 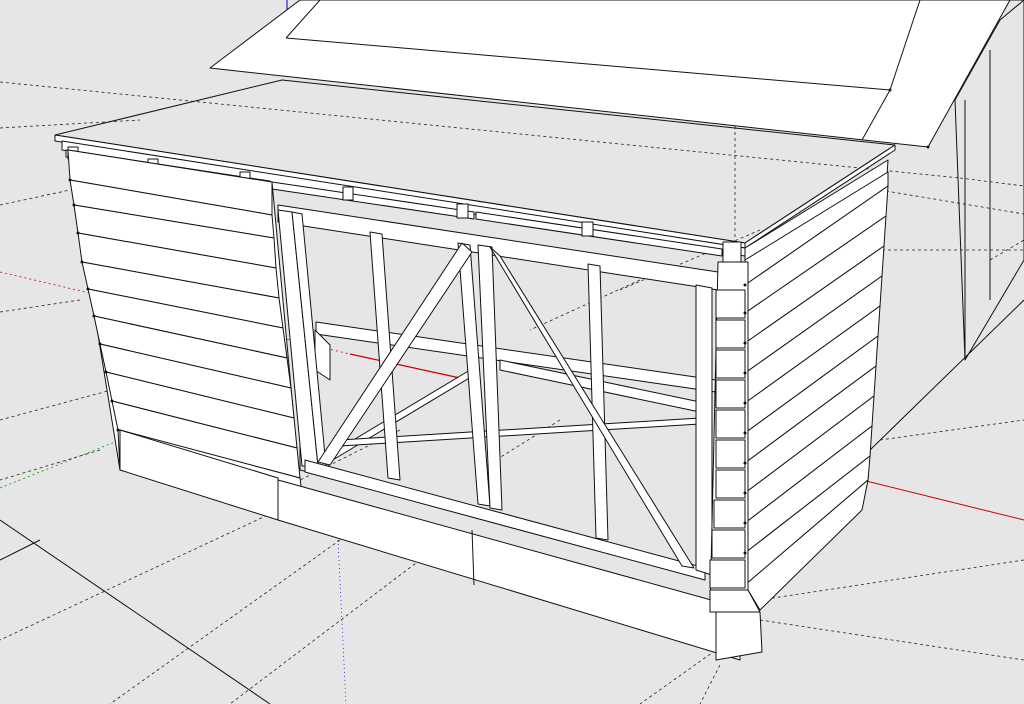 I want to click on blue-axis-lower, so click(x=342, y=621).